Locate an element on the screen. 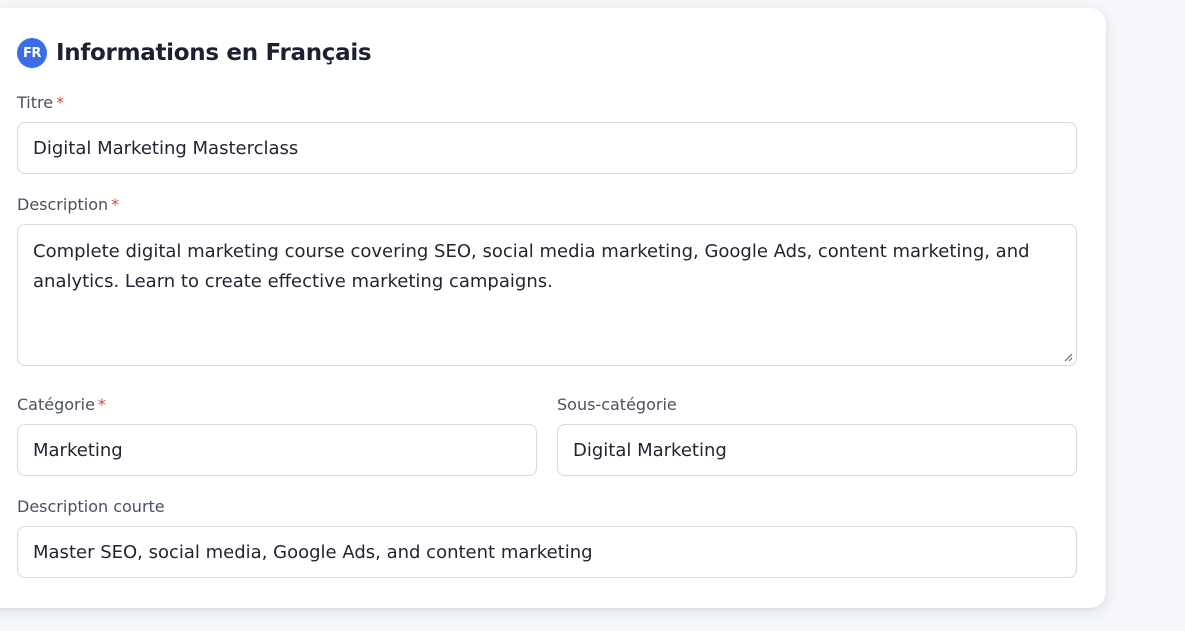 The width and height of the screenshot is (1185, 631). section-header: FR Informations en Français is located at coordinates (194, 53).